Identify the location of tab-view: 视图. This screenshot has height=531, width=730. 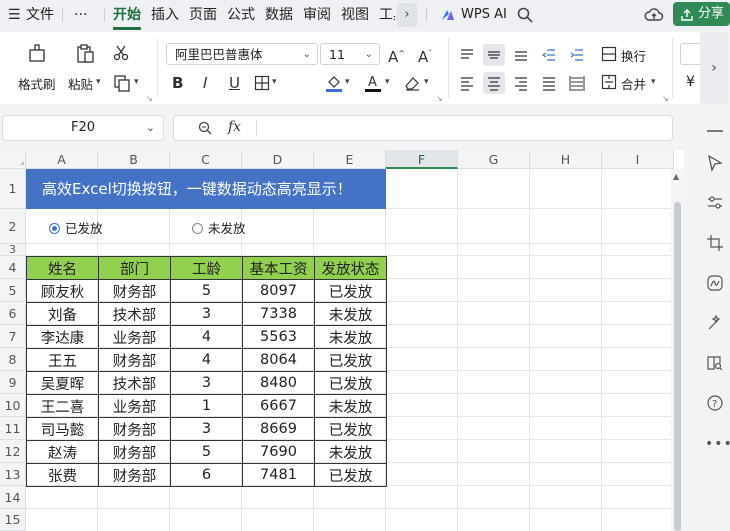
(355, 15).